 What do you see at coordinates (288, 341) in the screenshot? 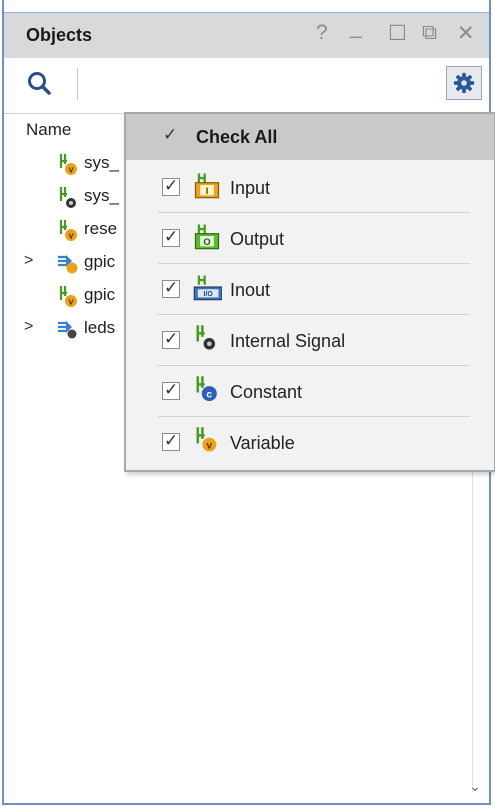
I see `filter-option-label: Internal Signal` at bounding box center [288, 341].